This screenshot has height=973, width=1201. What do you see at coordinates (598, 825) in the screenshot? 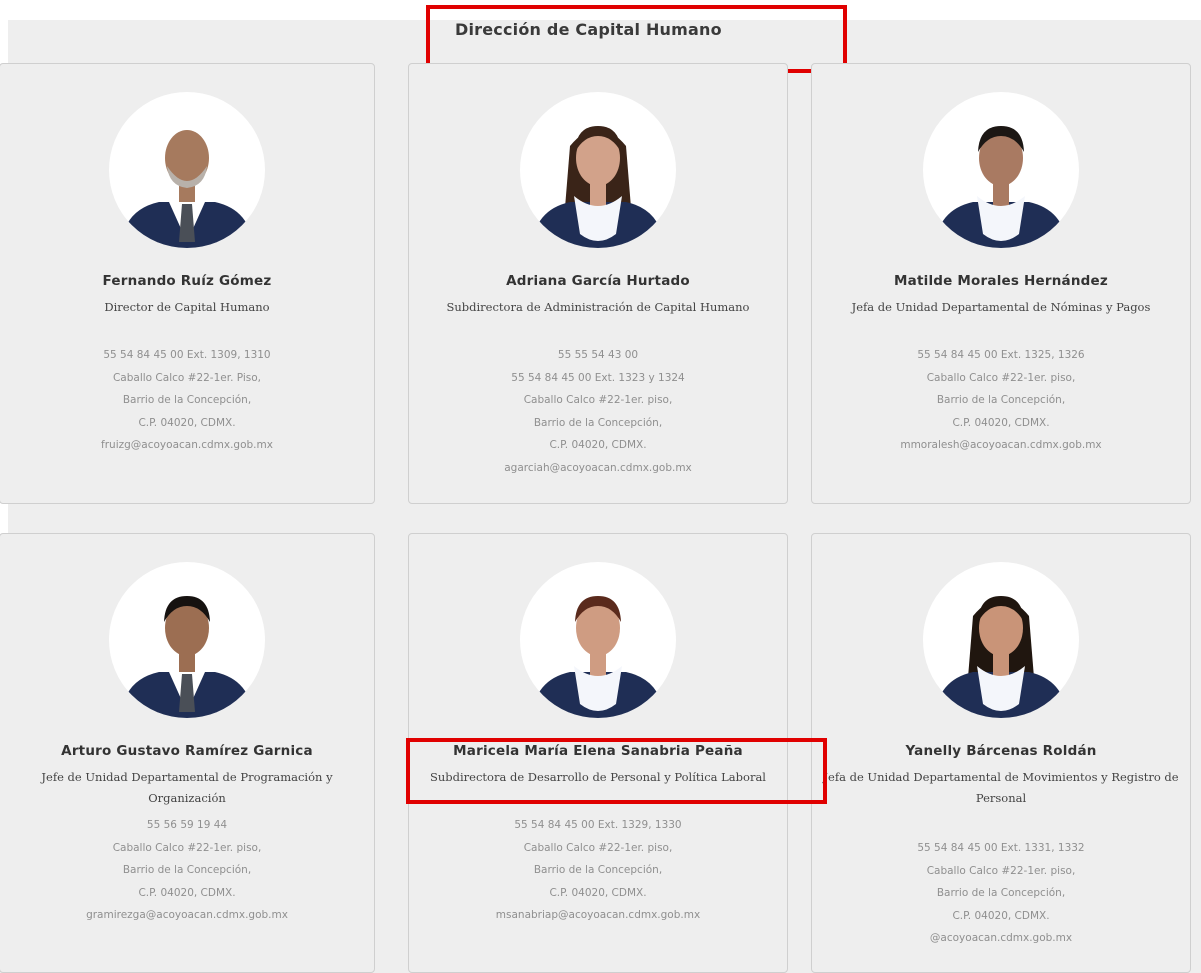
I see `phone-text: 55 54 84 45 00 Ext. 1329, 1330` at bounding box center [598, 825].